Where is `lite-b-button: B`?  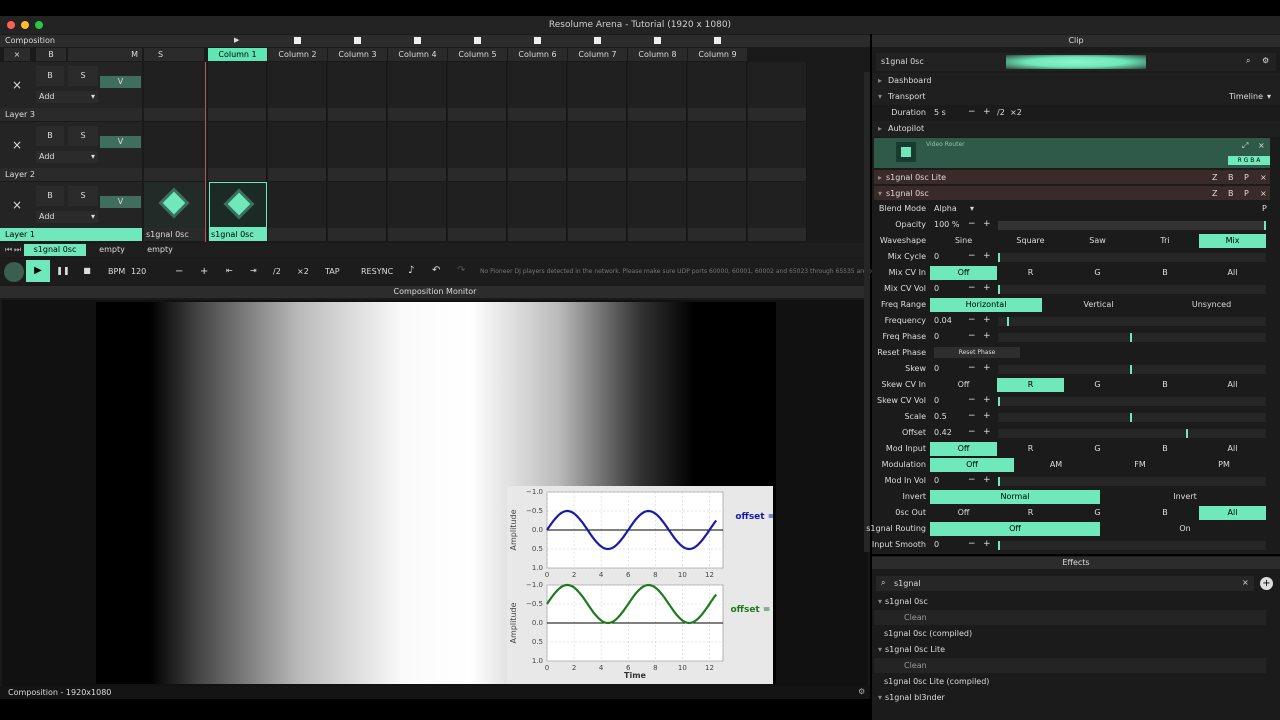 lite-b-button: B is located at coordinates (1231, 177).